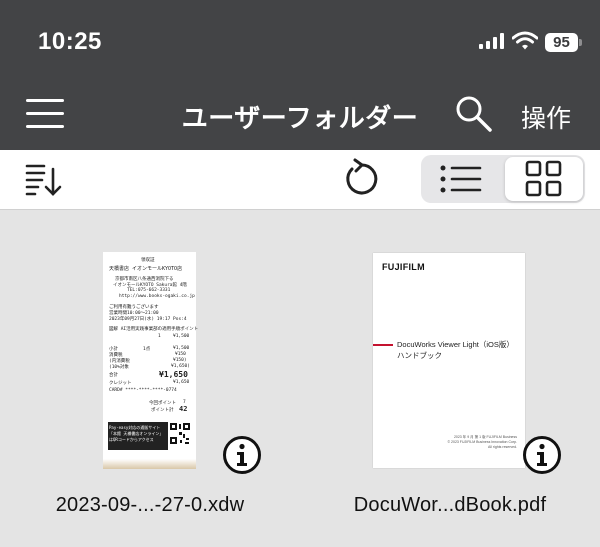 This screenshot has height=547, width=600. Describe the element at coordinates (419, 355) in the screenshot. I see `pdf-title-line2: ハンドブック` at that location.